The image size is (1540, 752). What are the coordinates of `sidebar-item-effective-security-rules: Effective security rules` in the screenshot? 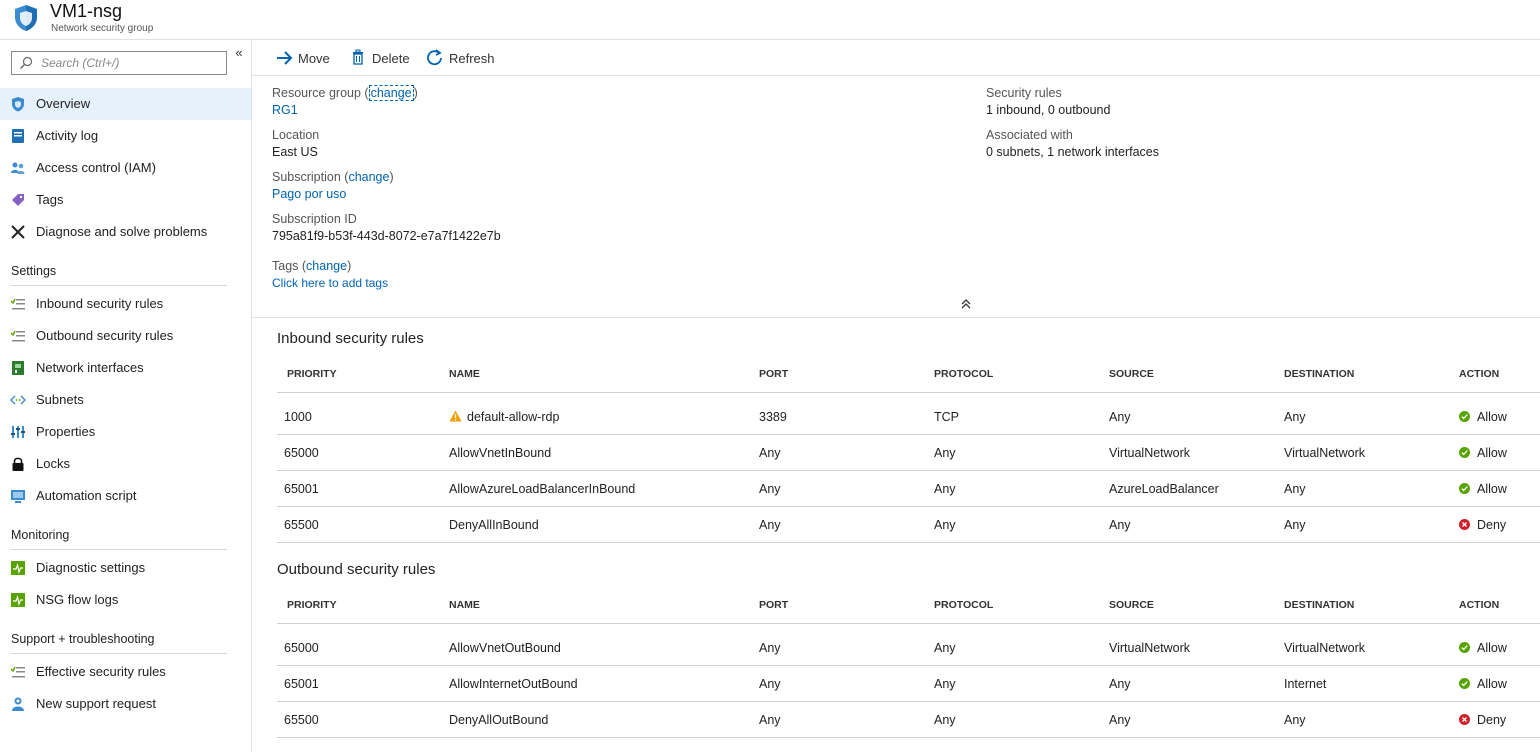 It's located at (125, 672).